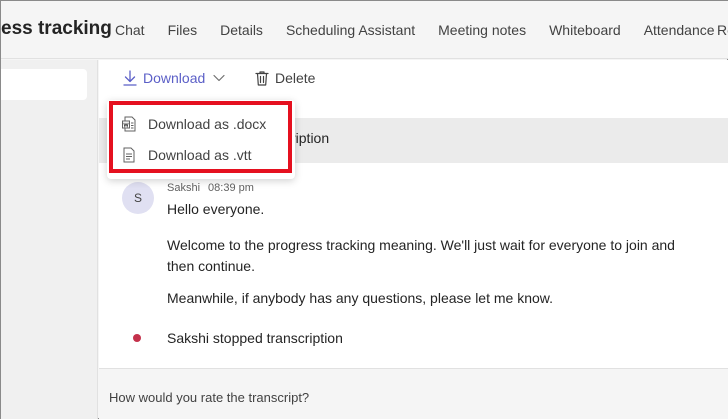  What do you see at coordinates (216, 209) in the screenshot?
I see `transcript-message: Hello everyone.` at bounding box center [216, 209].